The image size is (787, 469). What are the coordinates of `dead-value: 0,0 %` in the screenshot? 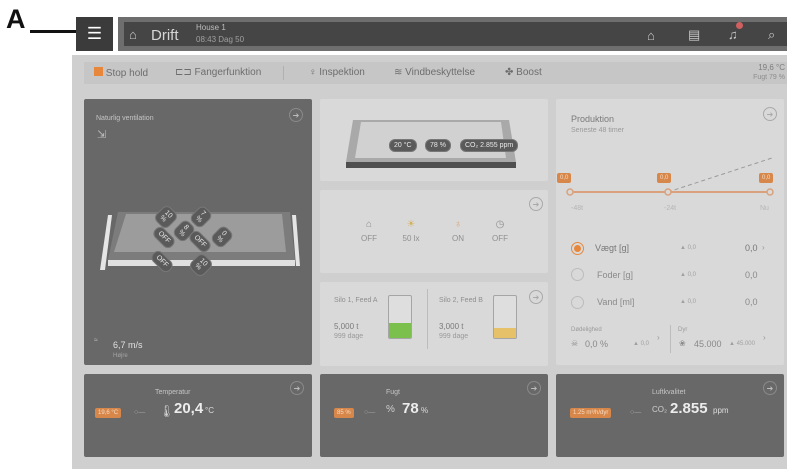 It's located at (597, 344).